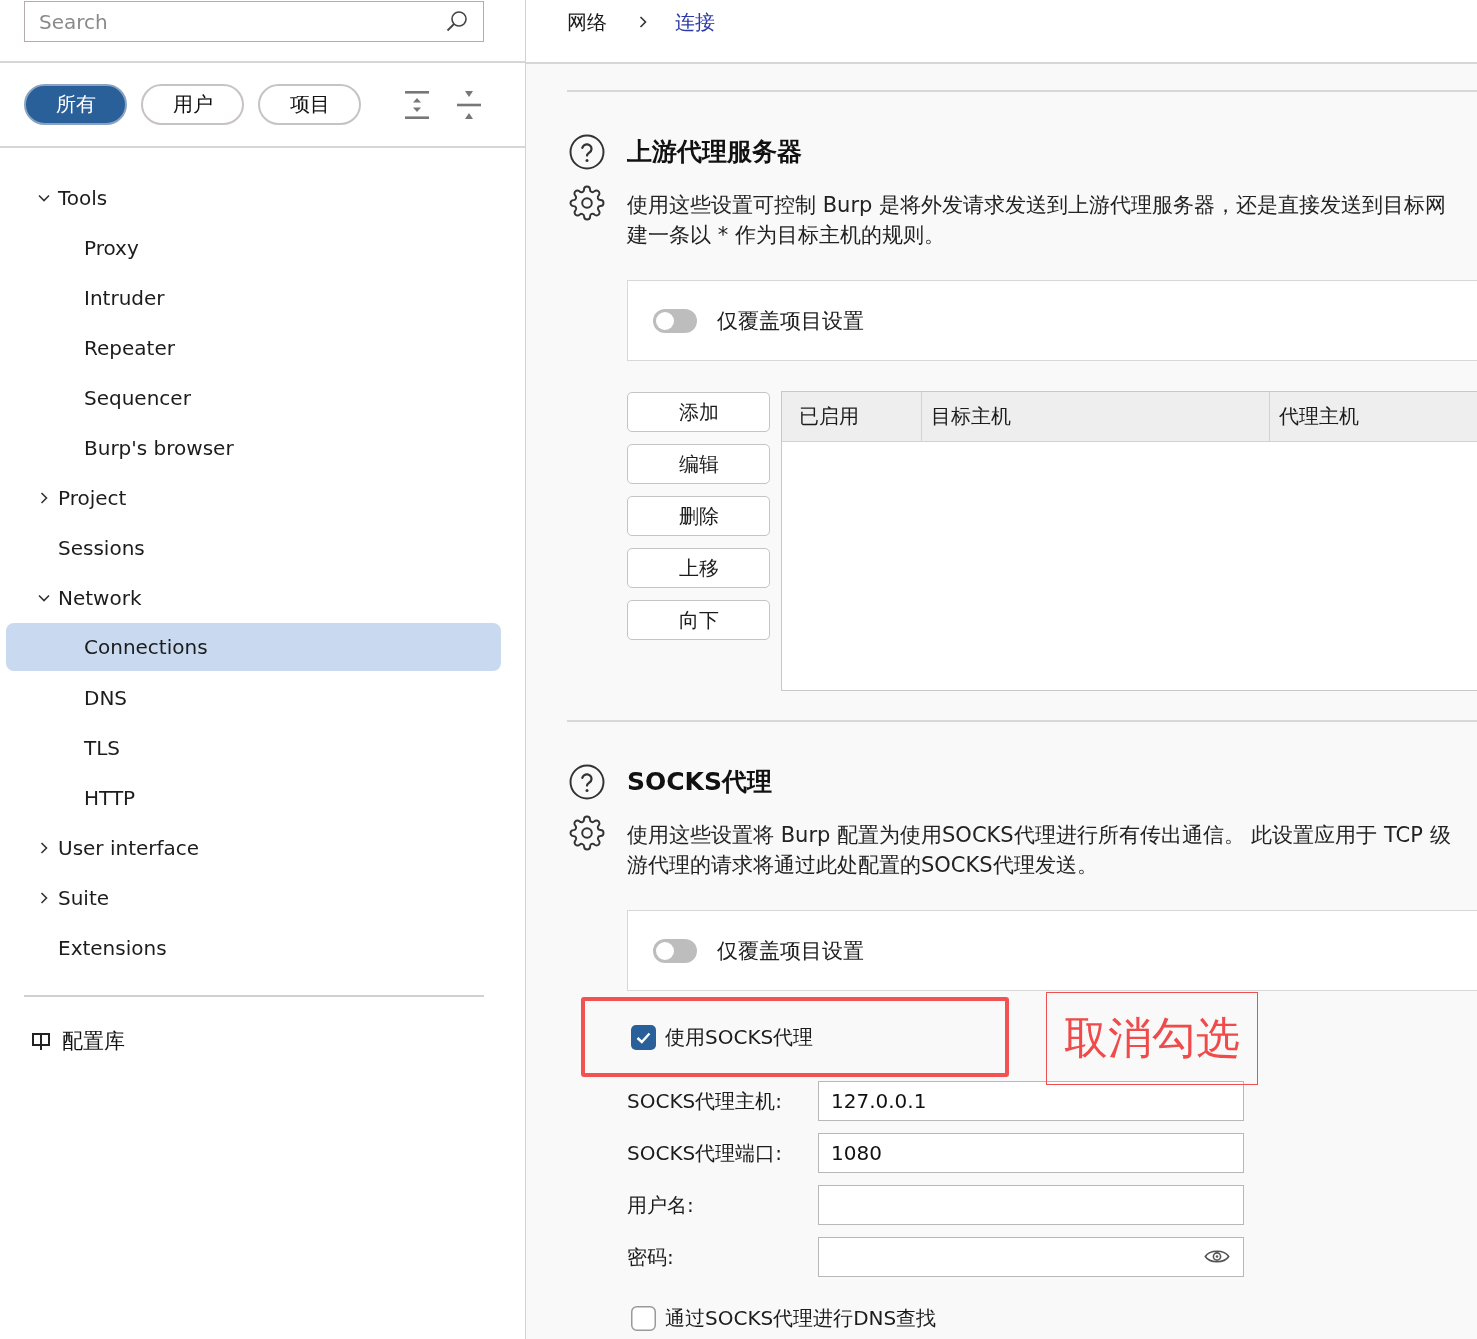 The image size is (1477, 1339). Describe the element at coordinates (705, 1153) in the screenshot. I see `field-label: SOCKS代理端口:` at that location.